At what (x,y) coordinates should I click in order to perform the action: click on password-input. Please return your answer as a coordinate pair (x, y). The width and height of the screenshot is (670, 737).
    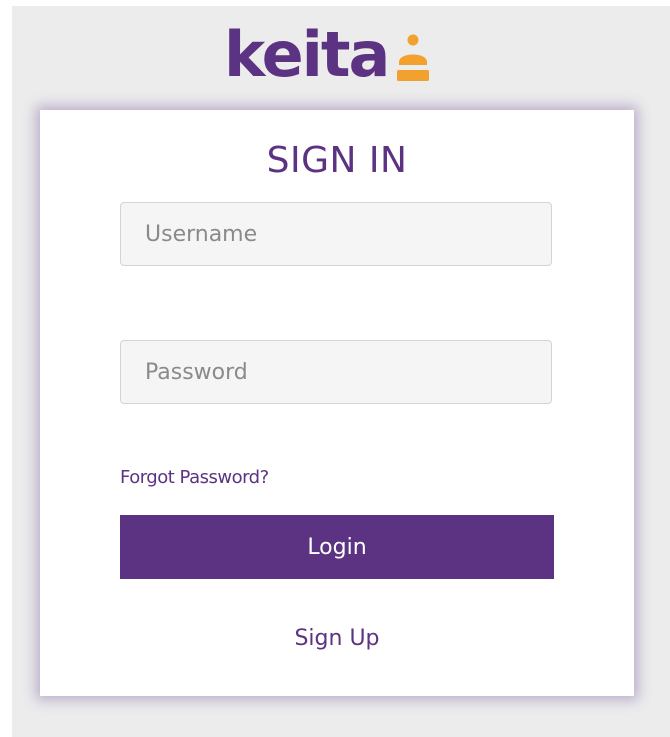
    Looking at the image, I should click on (336, 372).